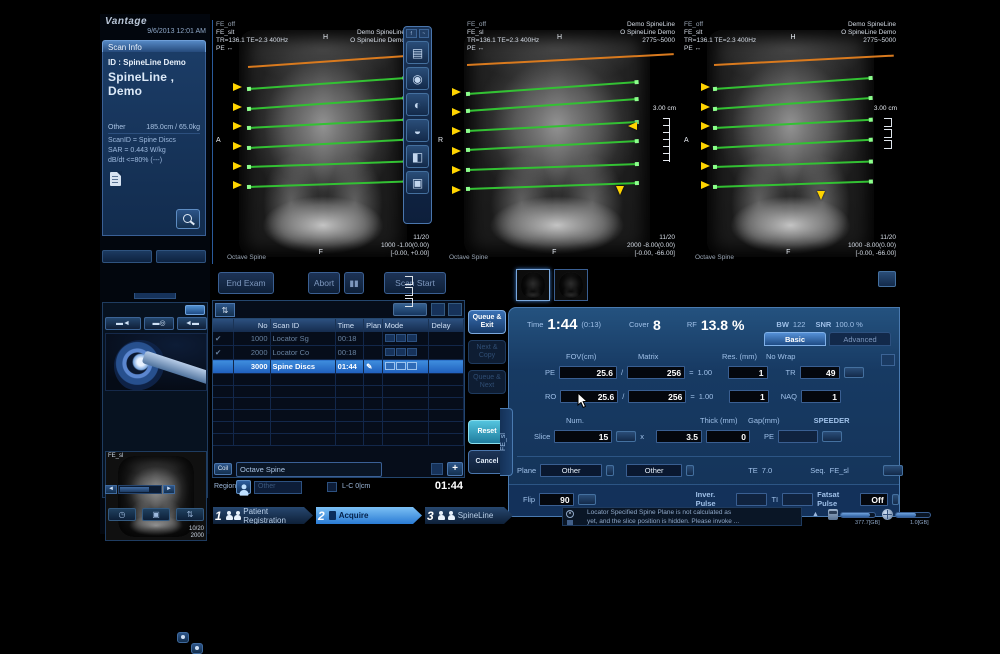 This screenshot has width=1000, height=654. What do you see at coordinates (556, 499) in the screenshot?
I see `flip-field: 90` at bounding box center [556, 499].